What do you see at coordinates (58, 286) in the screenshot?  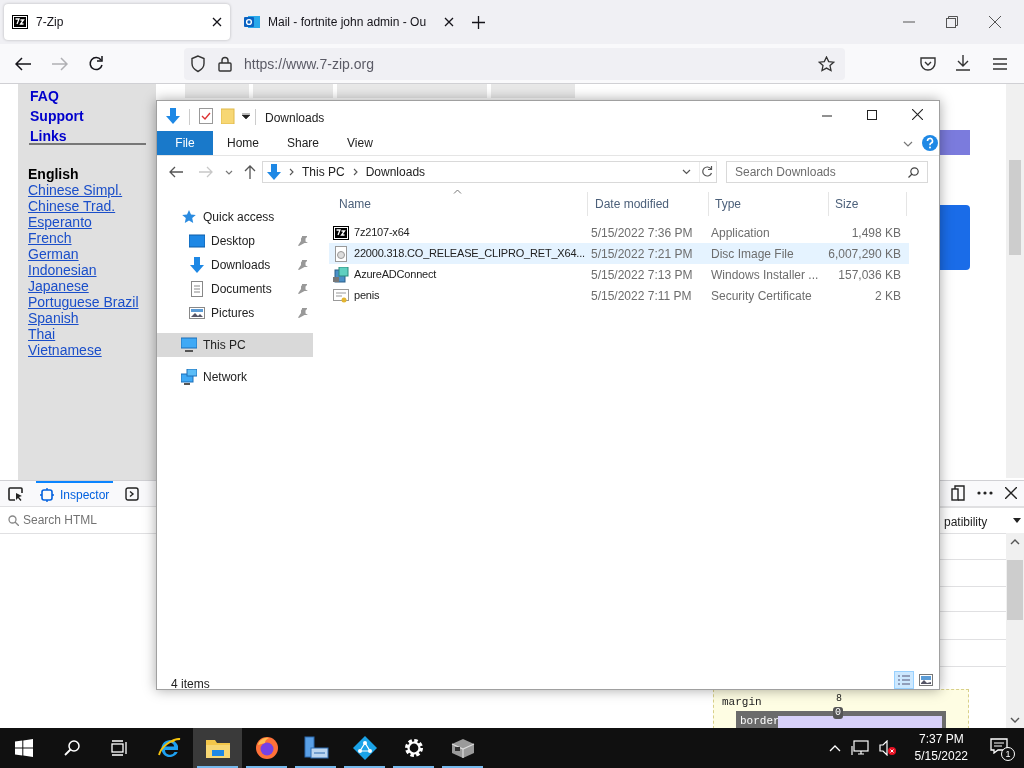 I see `language-link: Japanese` at bounding box center [58, 286].